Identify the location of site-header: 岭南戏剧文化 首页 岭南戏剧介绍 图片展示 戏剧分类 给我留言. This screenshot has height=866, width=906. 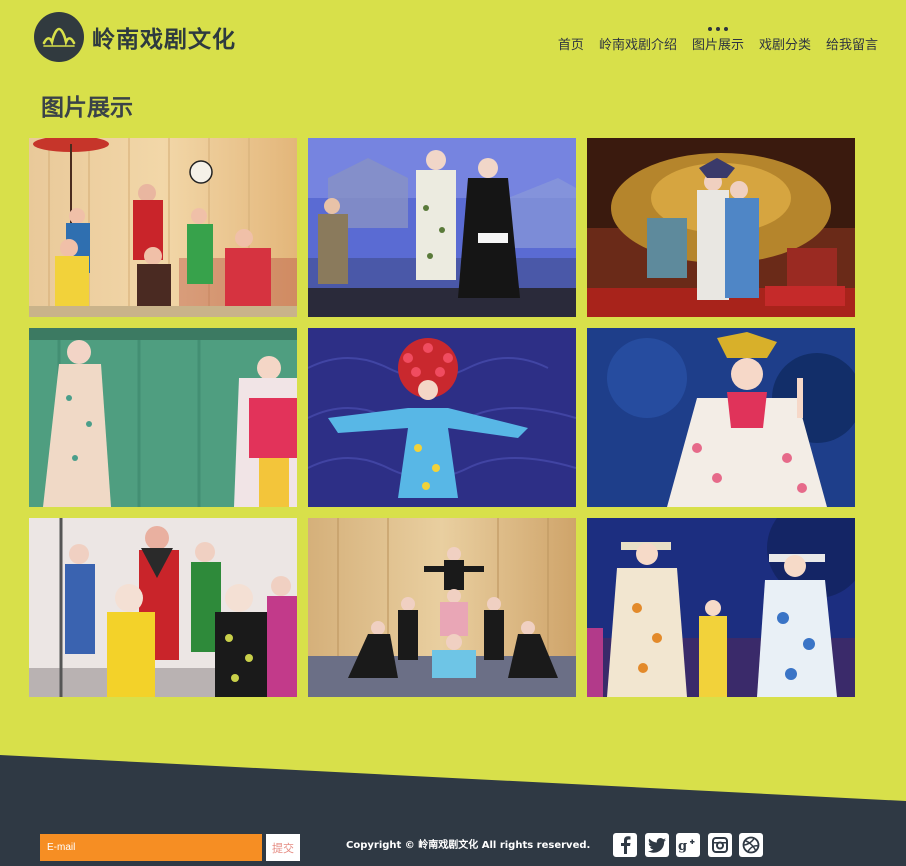
(453, 40).